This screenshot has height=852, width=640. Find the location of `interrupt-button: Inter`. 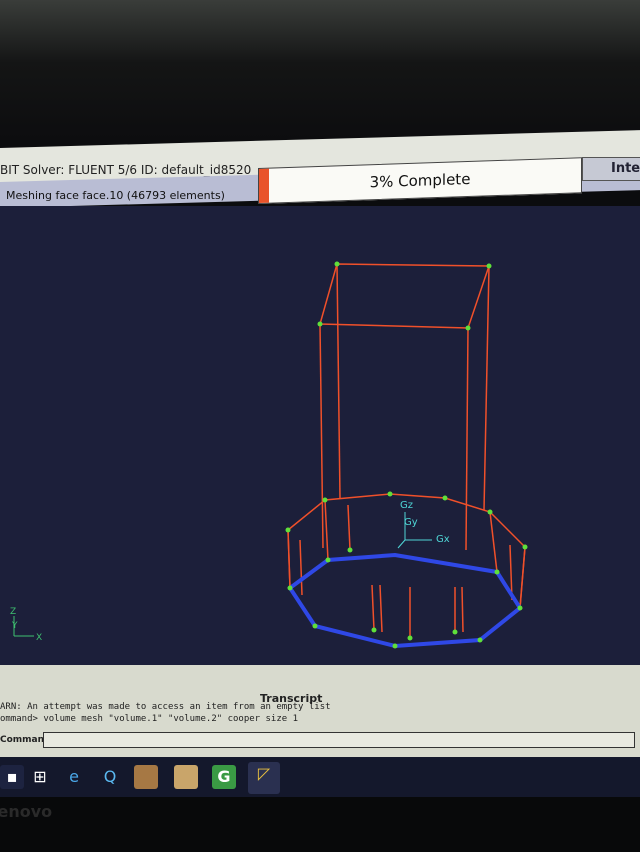

interrupt-button: Inter is located at coordinates (611, 169).